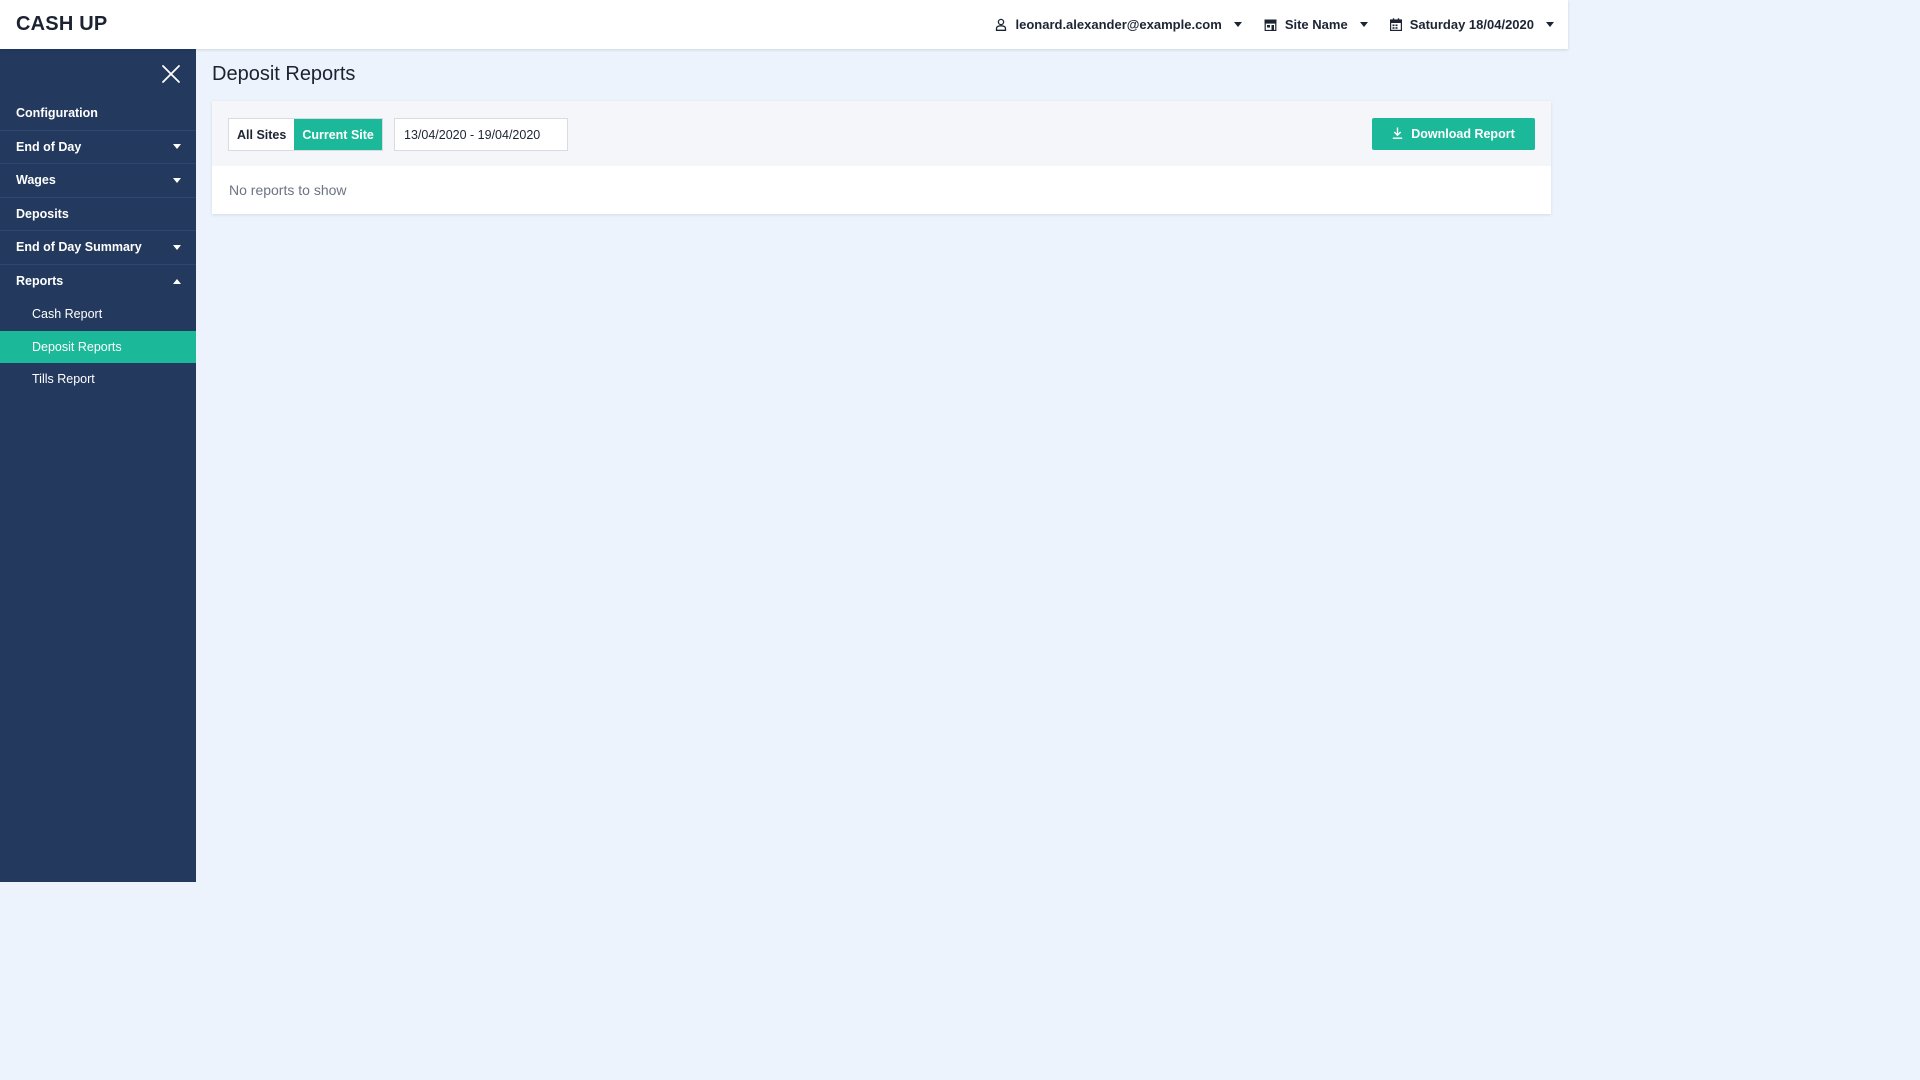 The width and height of the screenshot is (1920, 1080). I want to click on site-name: Site Name, so click(1316, 24).